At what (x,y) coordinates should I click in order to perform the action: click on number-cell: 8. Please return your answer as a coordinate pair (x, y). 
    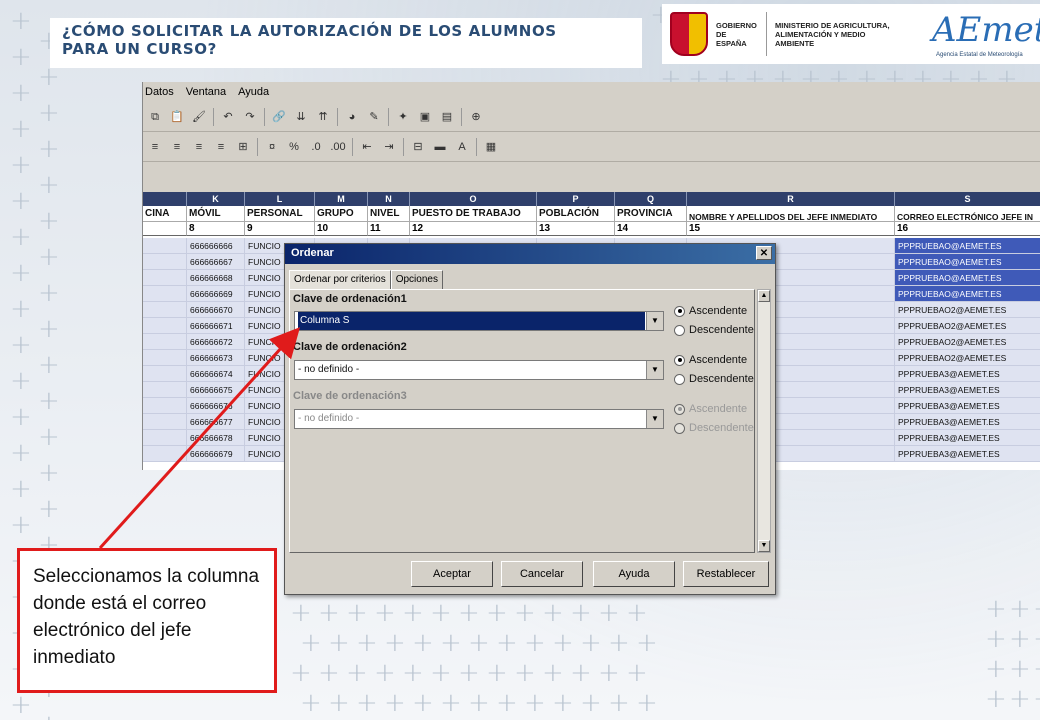
    Looking at the image, I should click on (216, 229).